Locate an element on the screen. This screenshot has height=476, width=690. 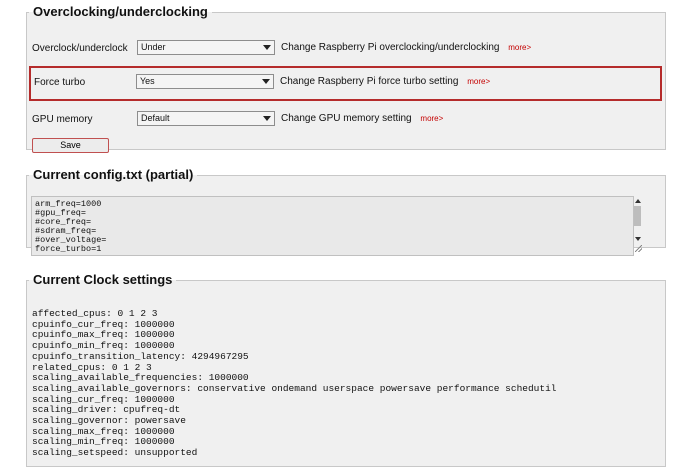
scroll-up-icon is located at coordinates (638, 201).